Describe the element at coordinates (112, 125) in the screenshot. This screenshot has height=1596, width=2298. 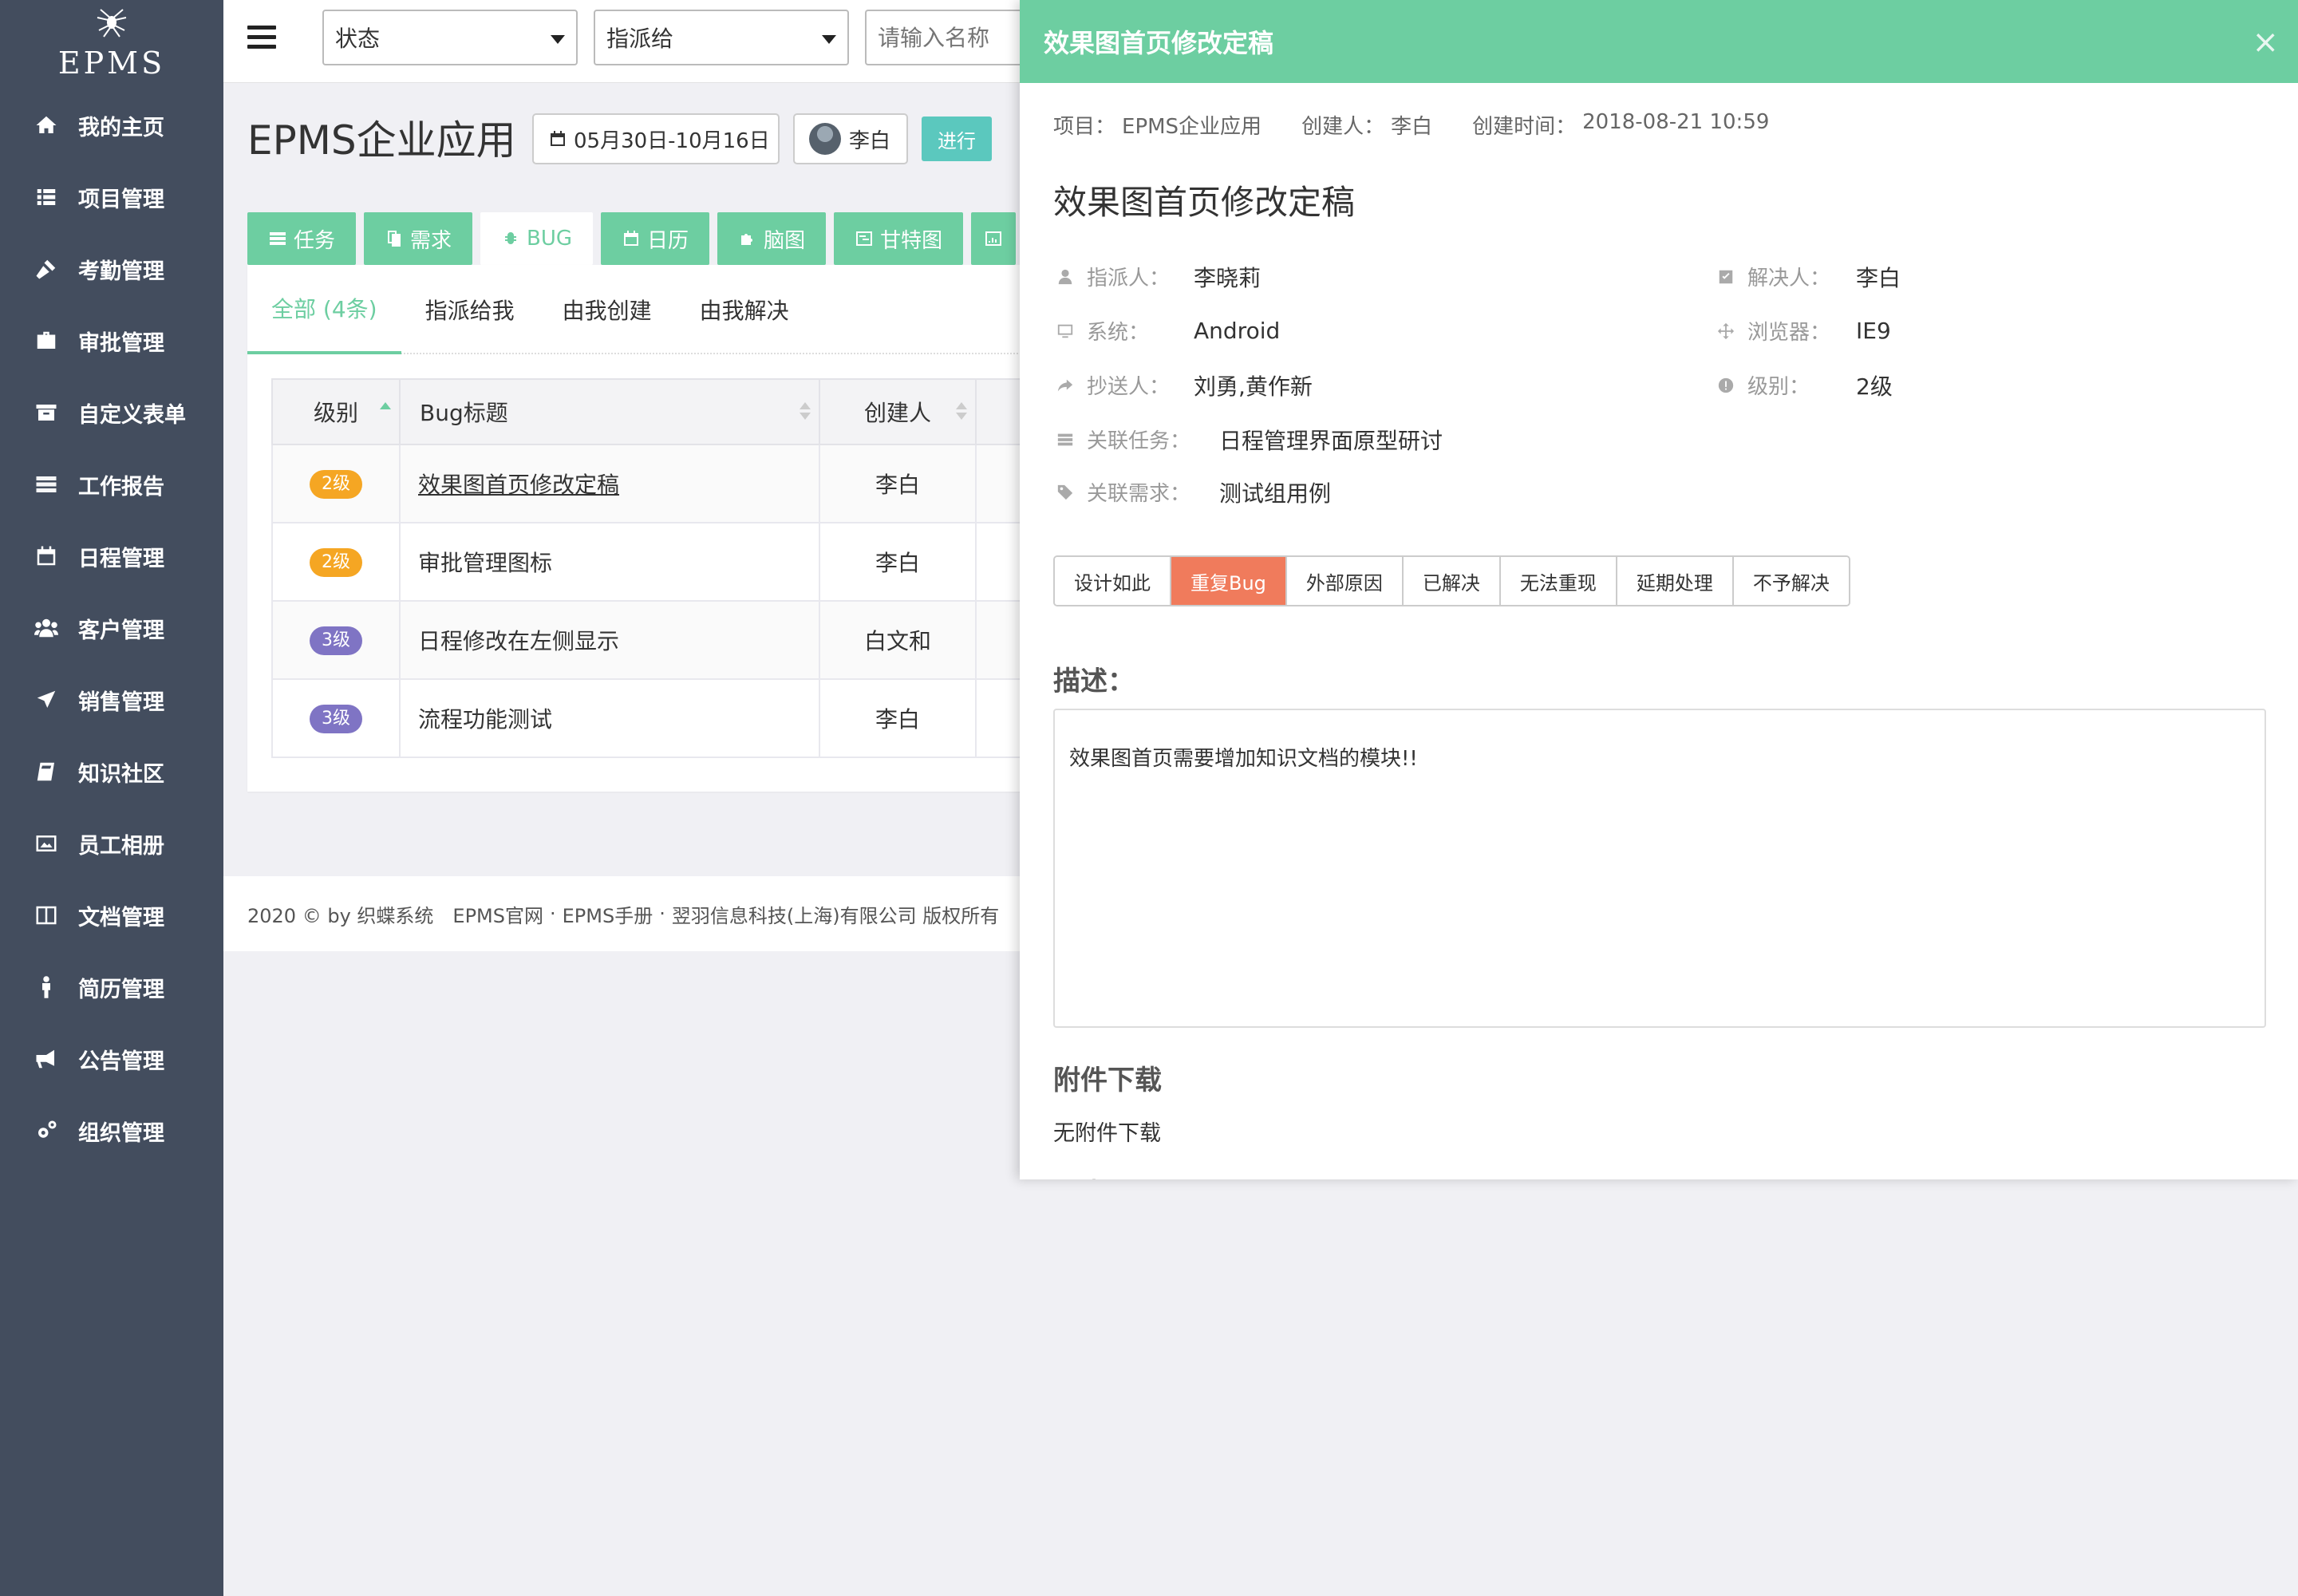
I see `sidebar-item-home: 我的主页` at that location.